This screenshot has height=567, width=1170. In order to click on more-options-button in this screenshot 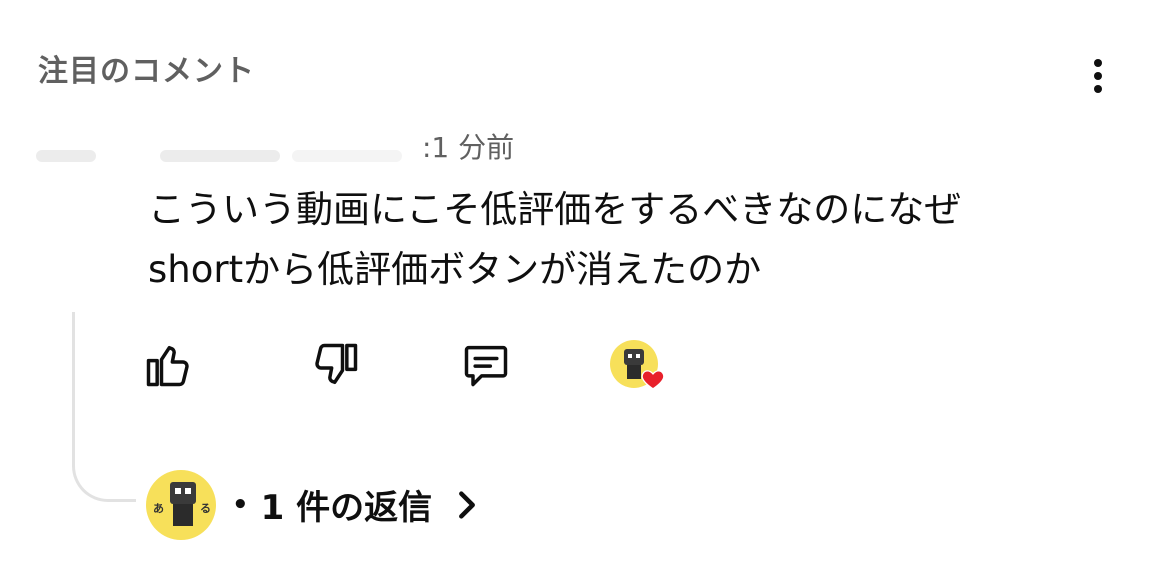, I will do `click(1098, 76)`.